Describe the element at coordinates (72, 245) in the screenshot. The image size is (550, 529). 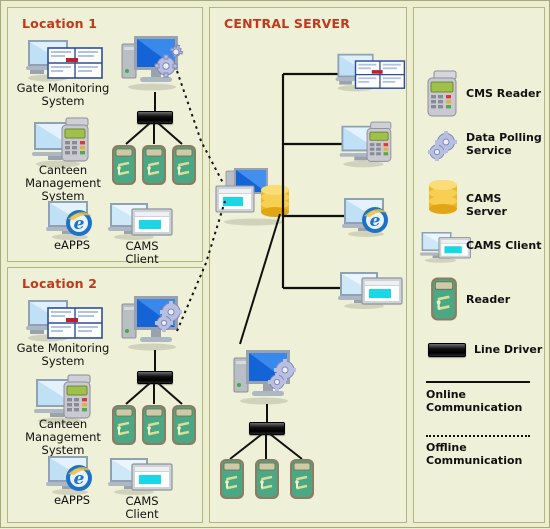
I see `eapps-label: eAPPS` at that location.